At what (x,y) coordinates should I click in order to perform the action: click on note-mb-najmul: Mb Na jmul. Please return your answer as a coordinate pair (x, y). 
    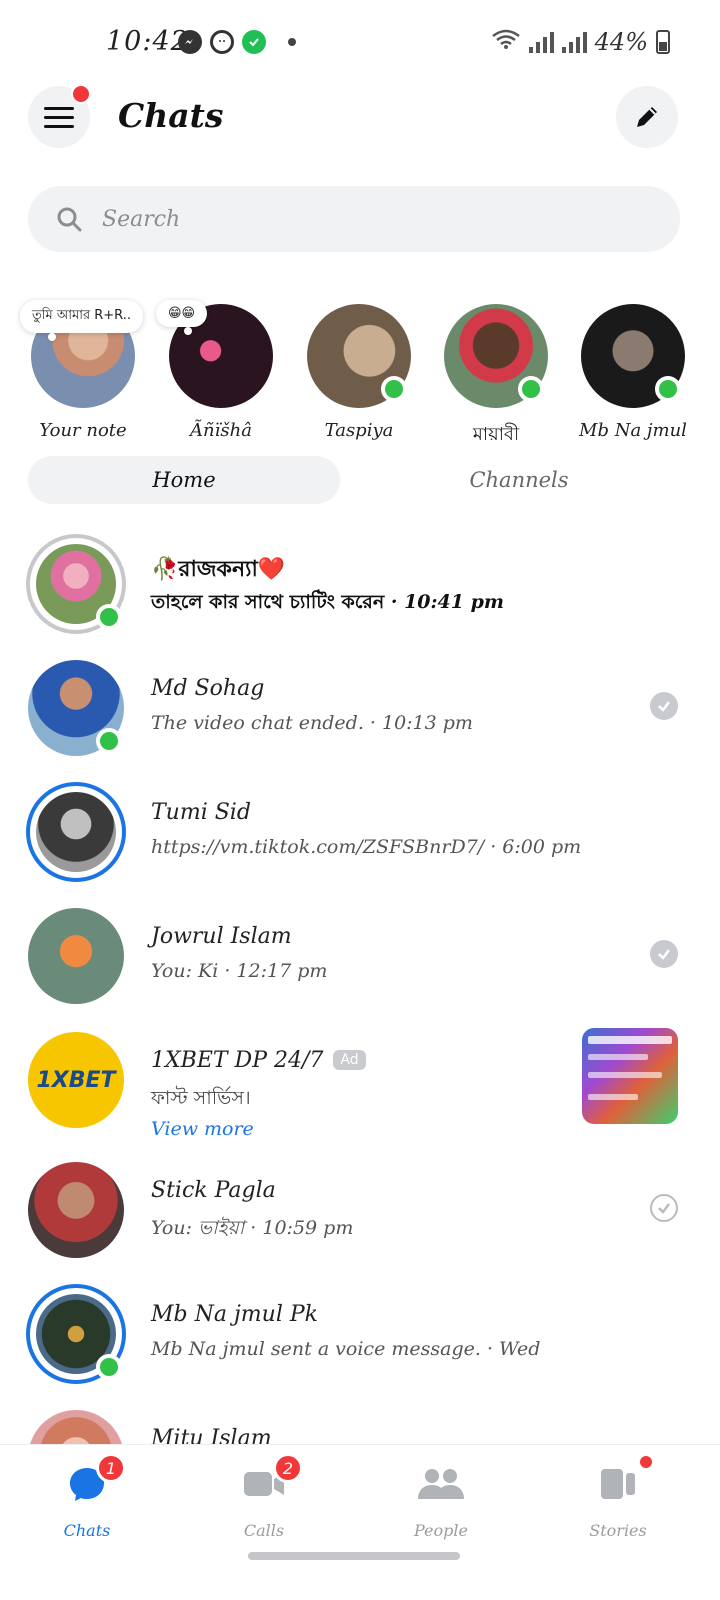
    Looking at the image, I should click on (633, 372).